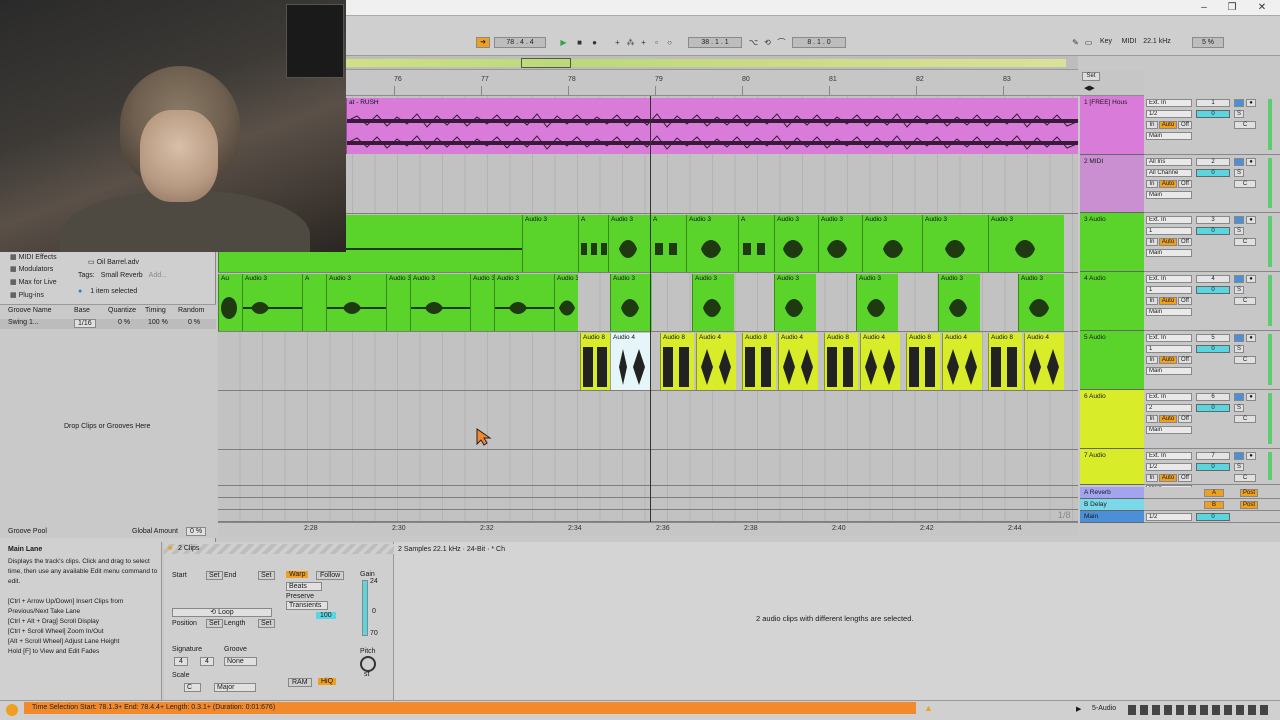  I want to click on keyboard-icon: ▭, so click(1088, 42).